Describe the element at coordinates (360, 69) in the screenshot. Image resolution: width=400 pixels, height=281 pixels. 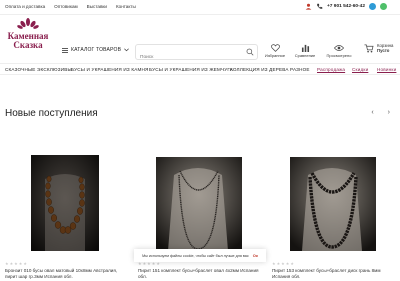
I see `catnav-item-discounts: Скидки` at that location.